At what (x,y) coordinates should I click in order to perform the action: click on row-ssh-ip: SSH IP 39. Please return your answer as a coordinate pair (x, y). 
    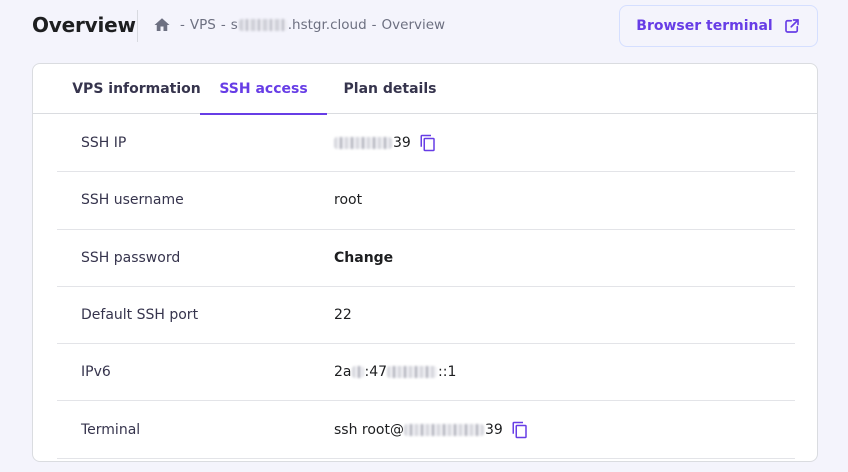
    Looking at the image, I should click on (426, 144).